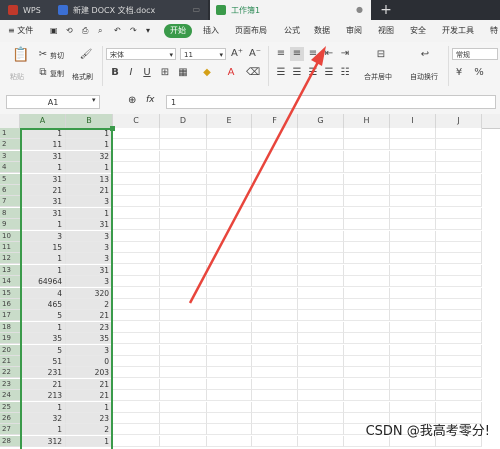 The width and height of the screenshot is (500, 449). Describe the element at coordinates (57, 74) in the screenshot. I see `copy-button: 复制` at that location.